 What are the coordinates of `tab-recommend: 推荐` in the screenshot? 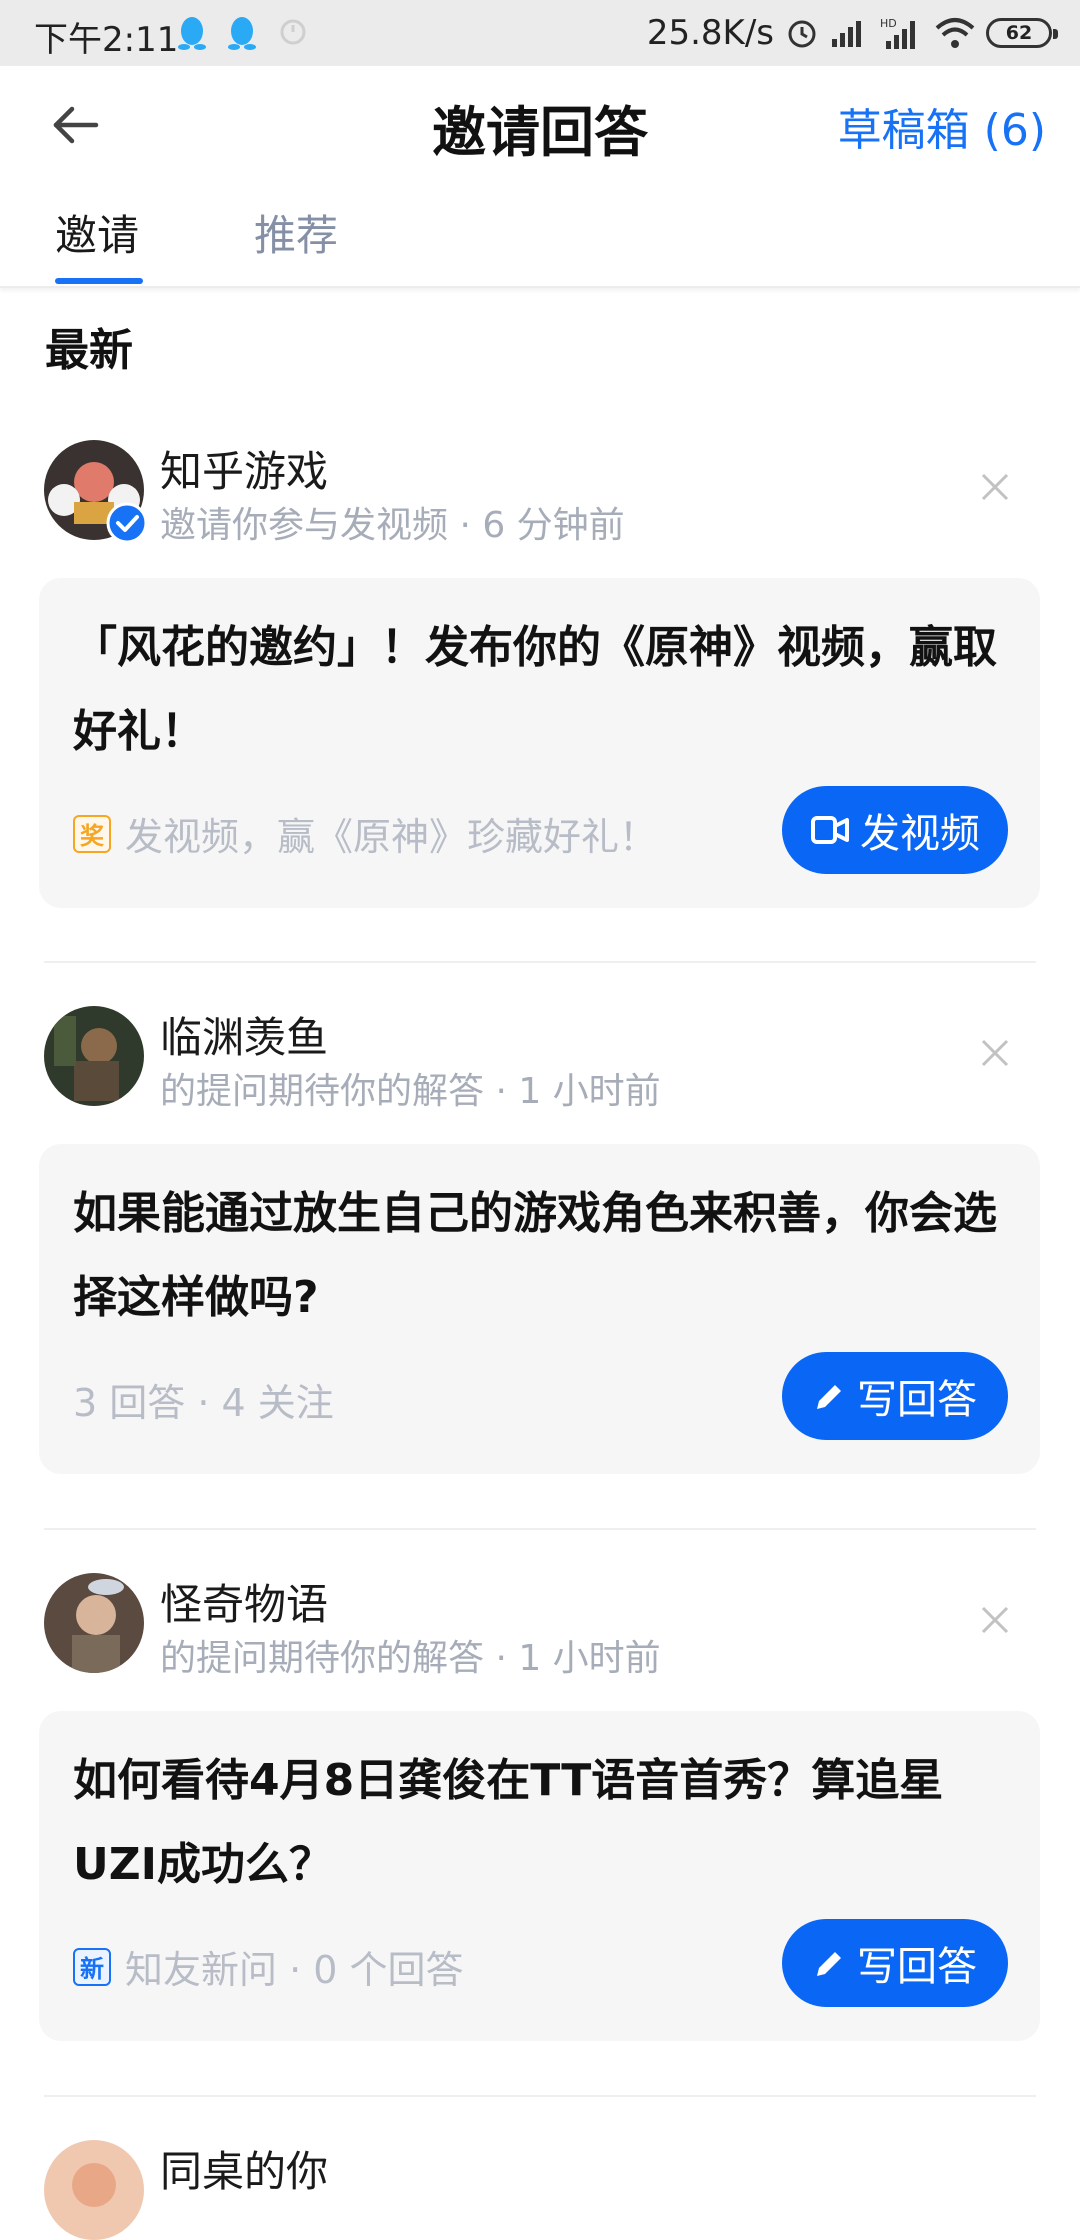 It's located at (296, 232).